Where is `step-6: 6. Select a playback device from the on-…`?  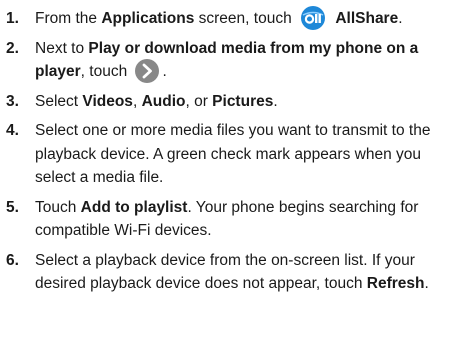 step-6: 6. Select a playback device from the on-… is located at coordinates (234, 272).